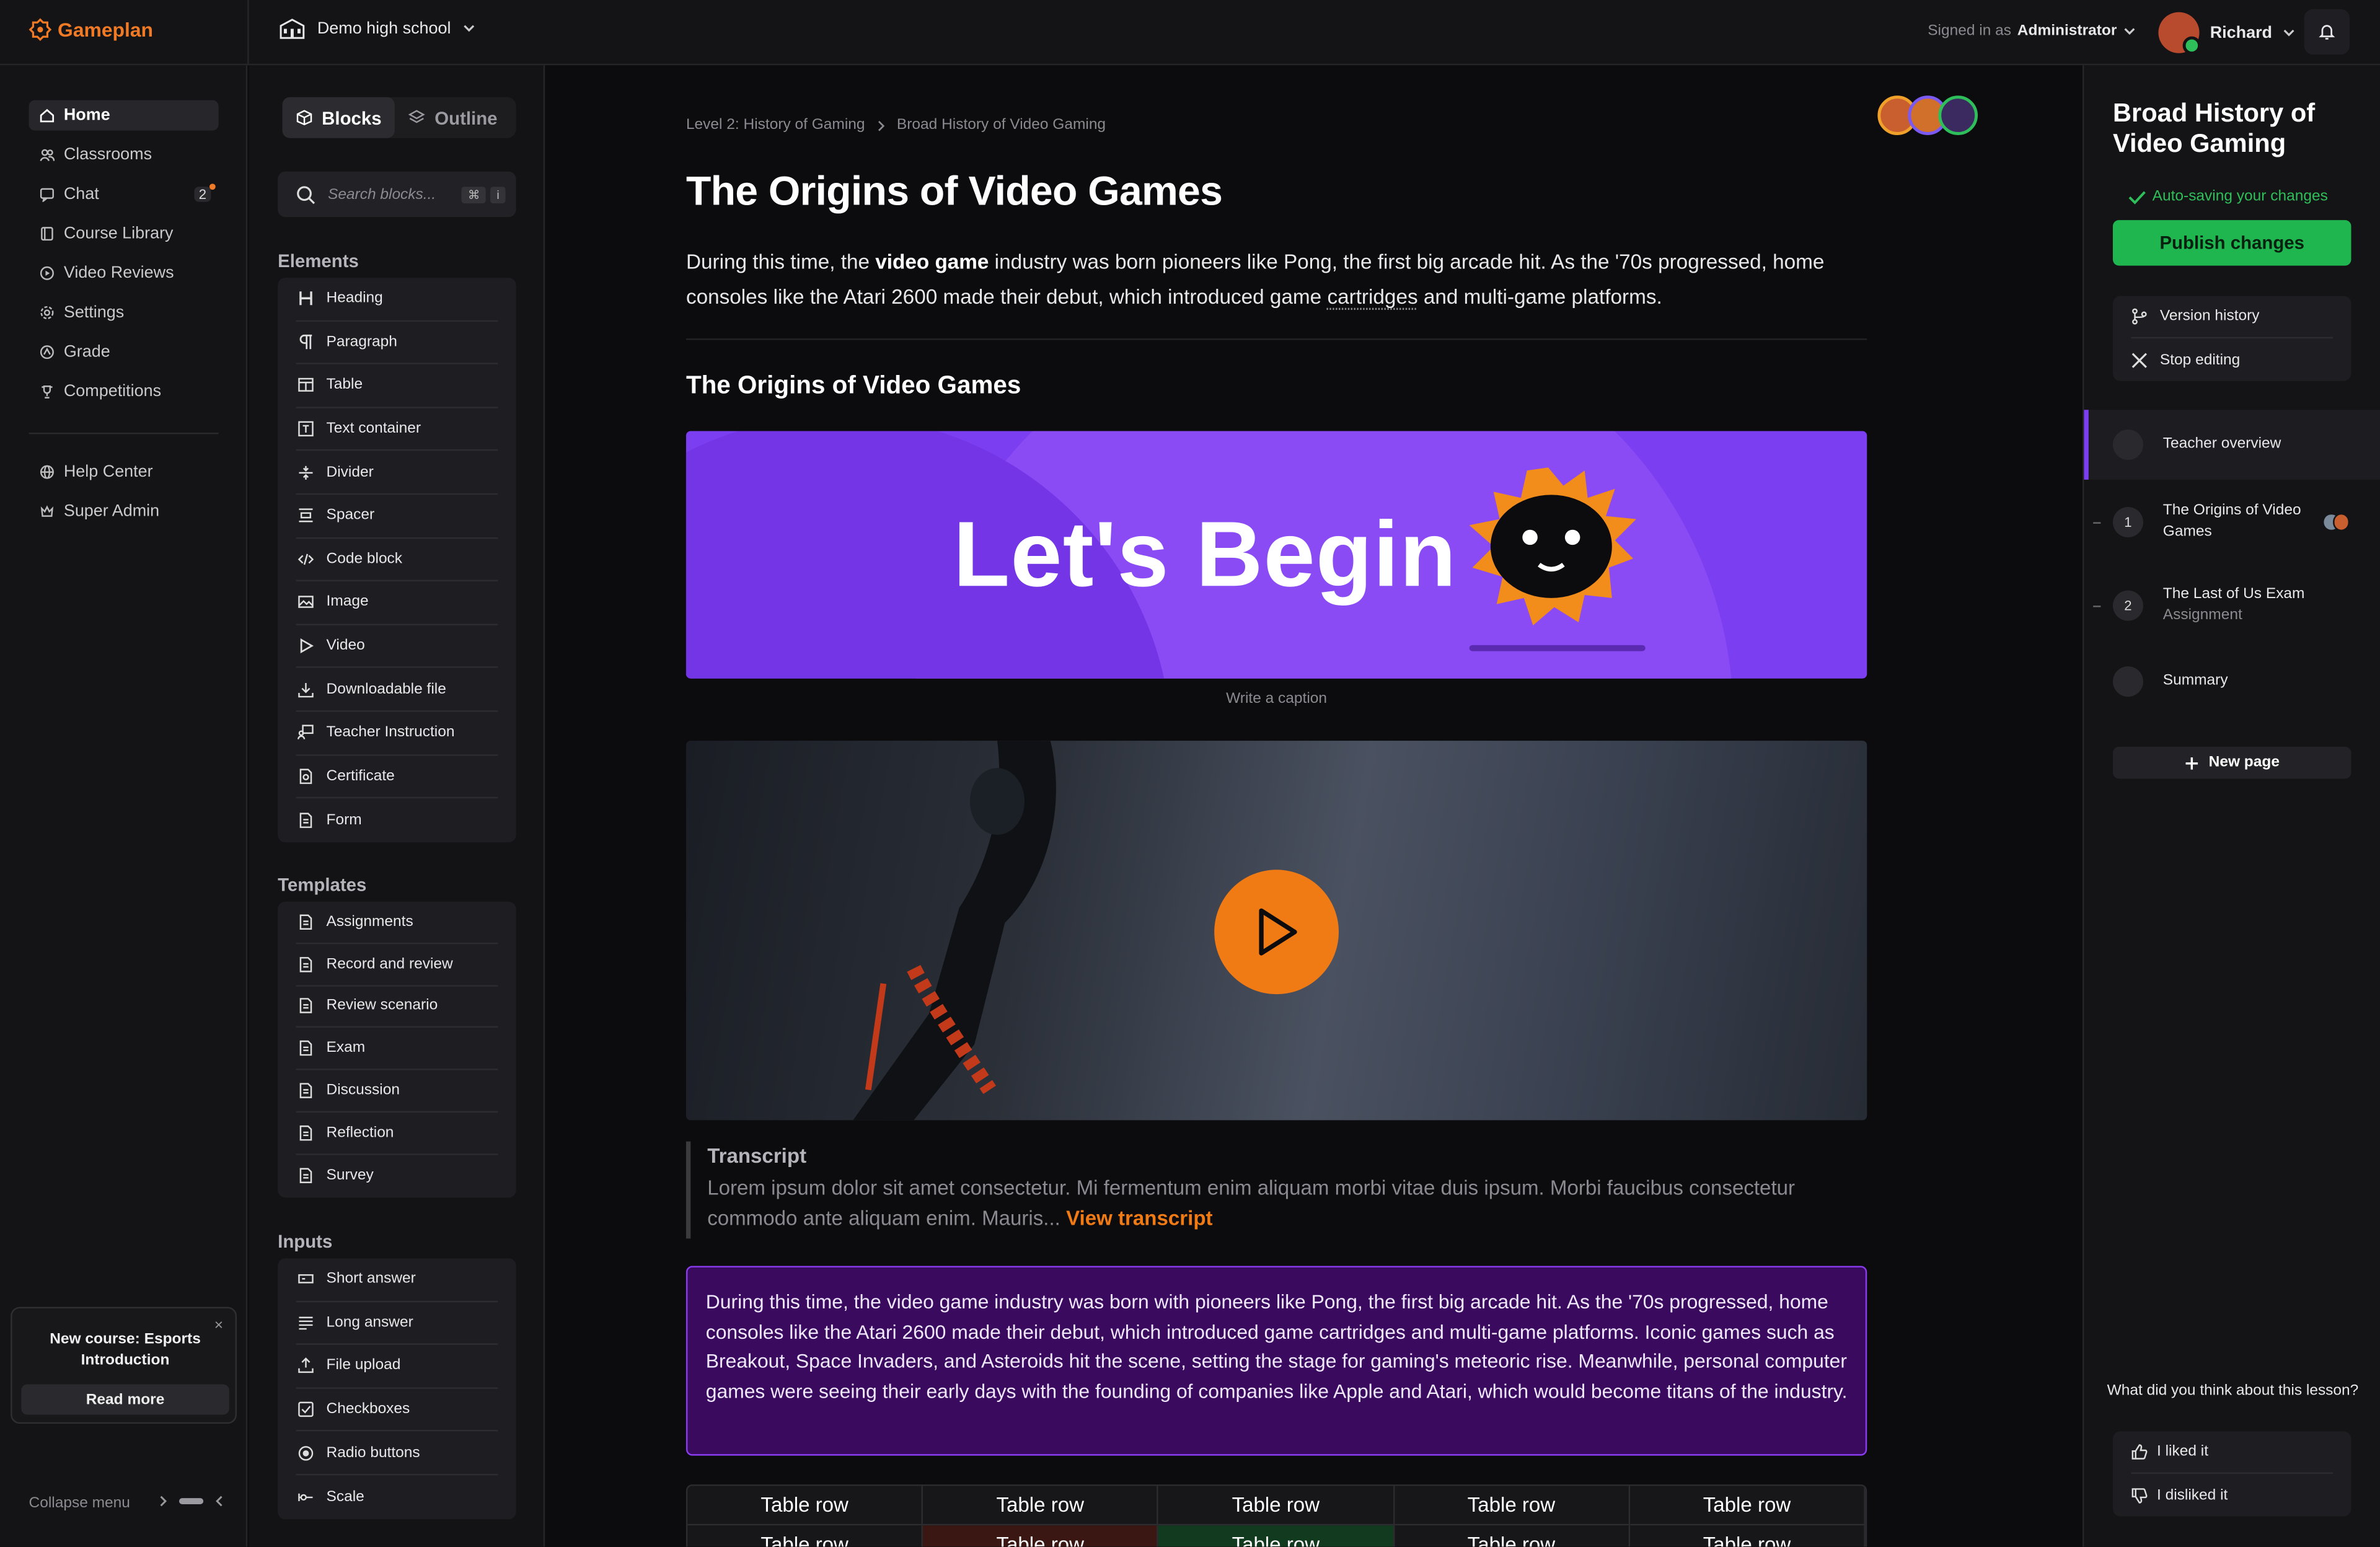  What do you see at coordinates (124, 234) in the screenshot?
I see `nav-item-course-library: Course Library` at bounding box center [124, 234].